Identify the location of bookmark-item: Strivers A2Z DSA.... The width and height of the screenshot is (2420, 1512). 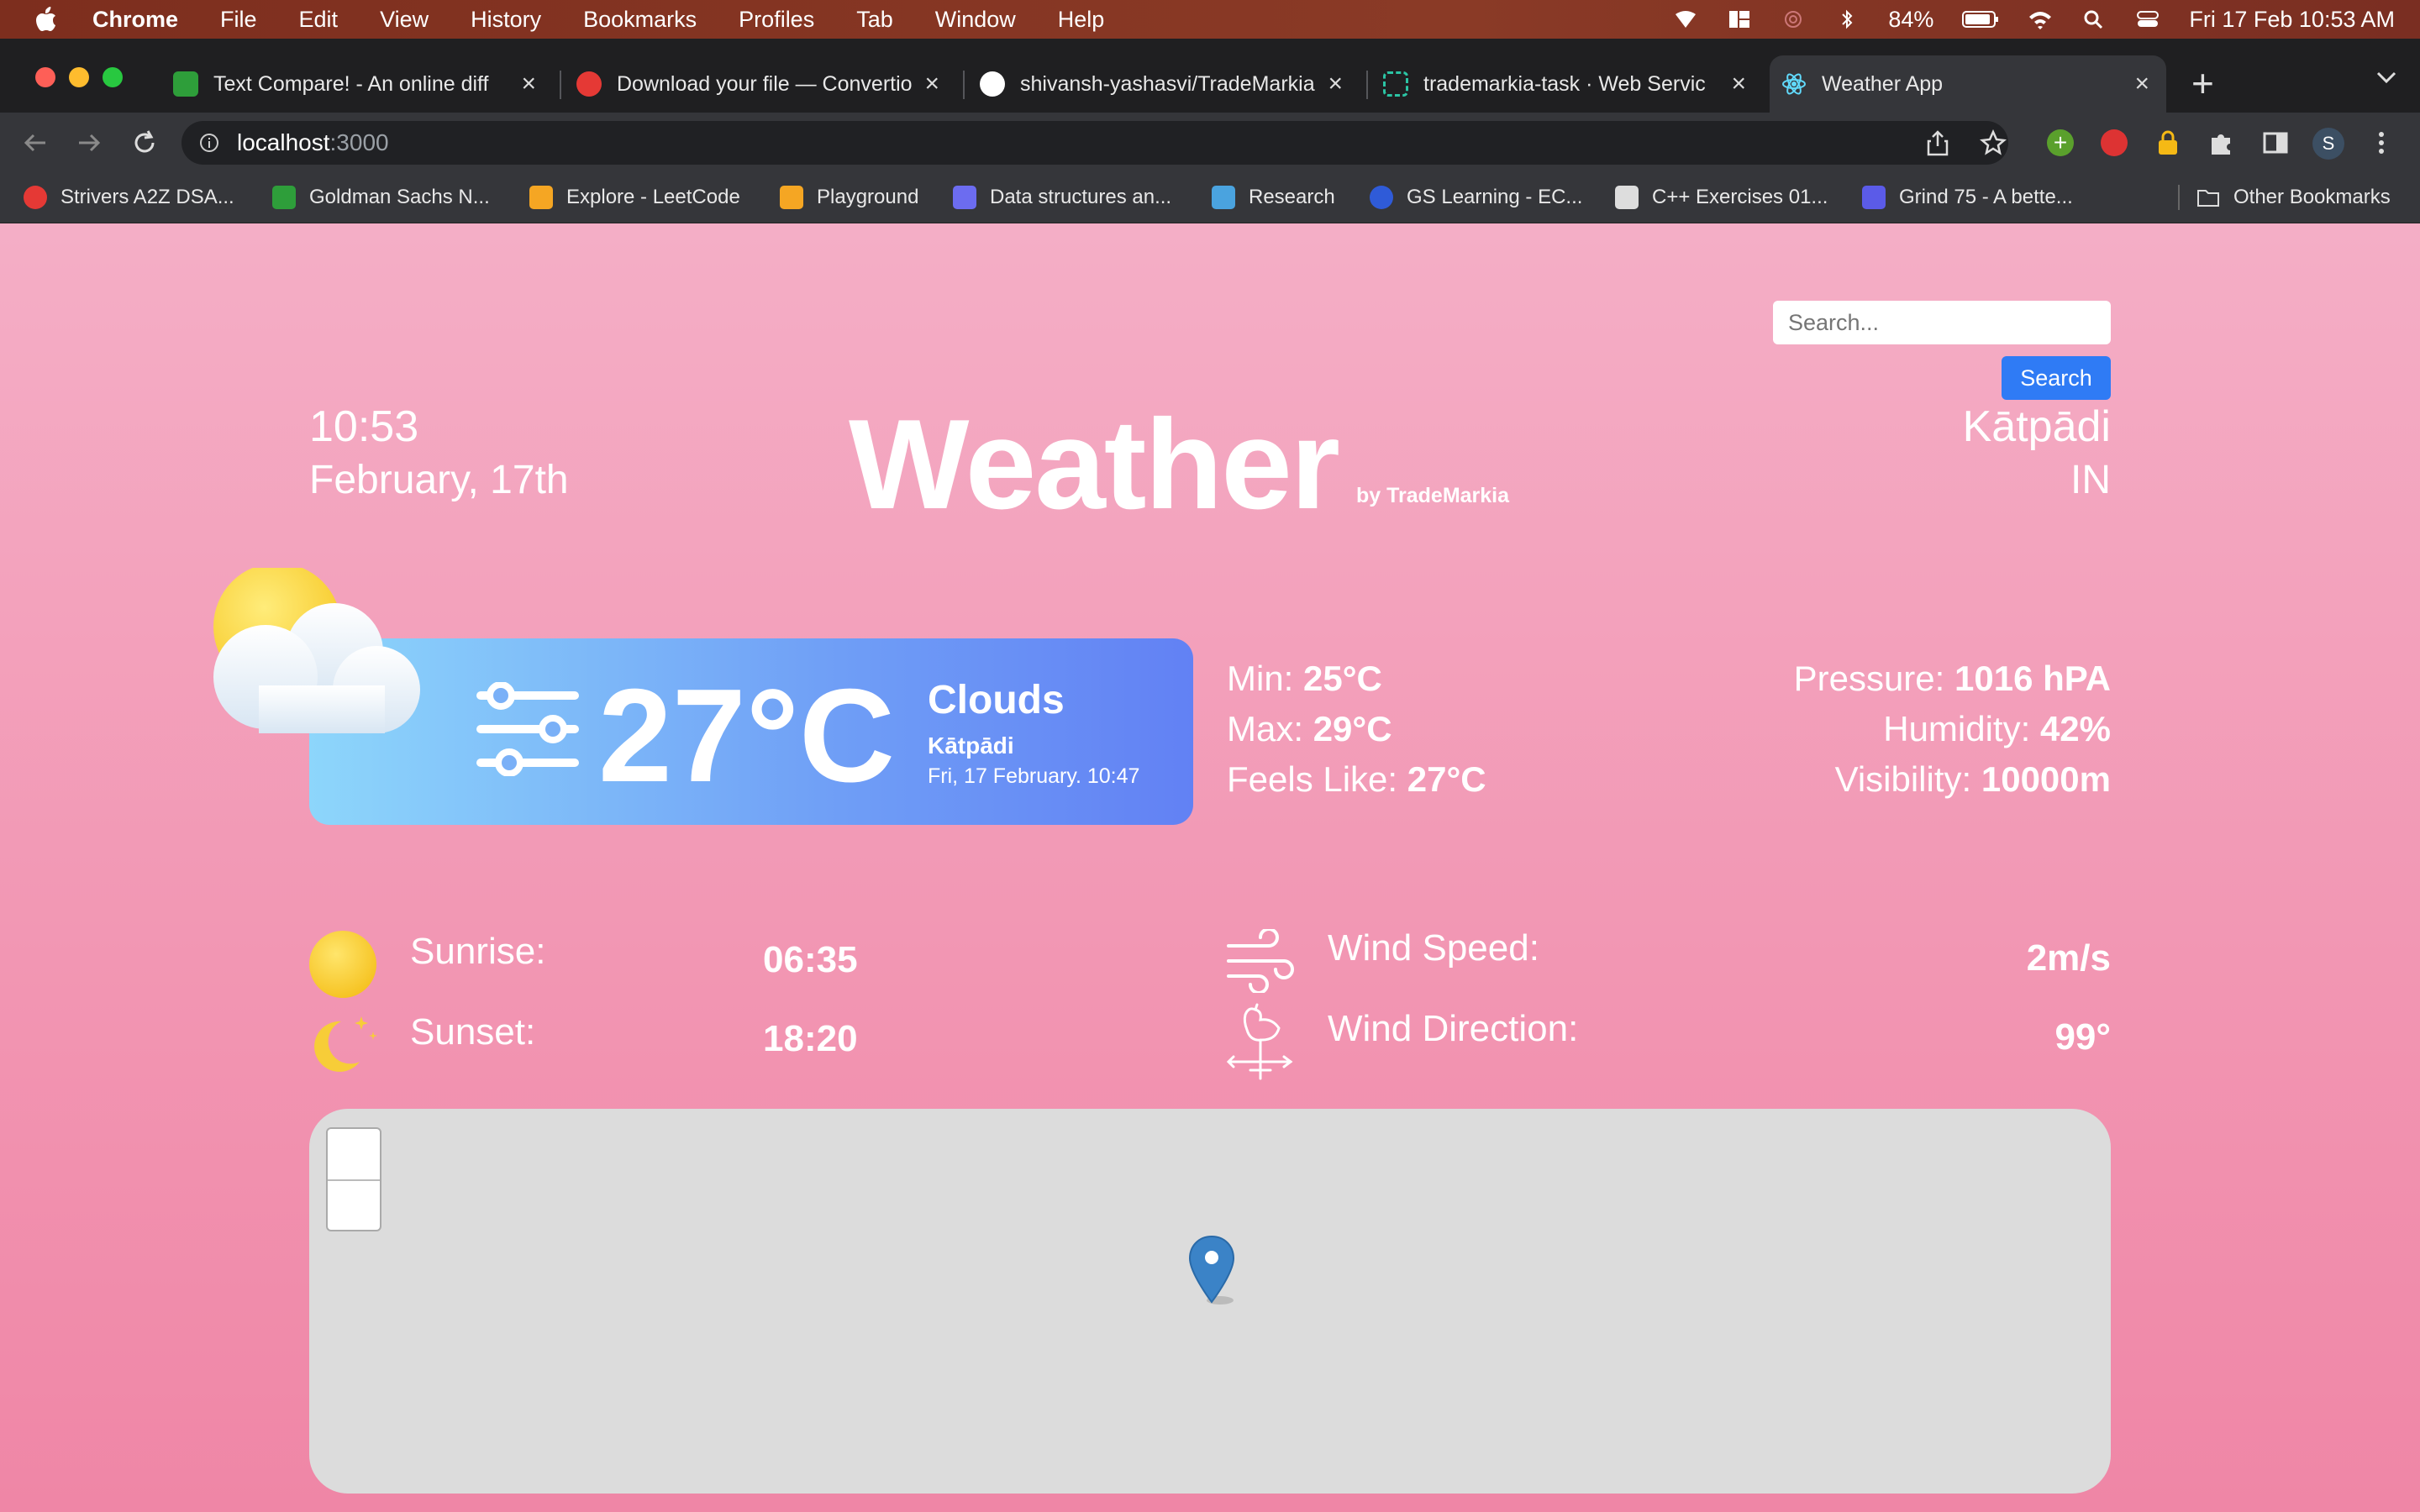
(129, 197).